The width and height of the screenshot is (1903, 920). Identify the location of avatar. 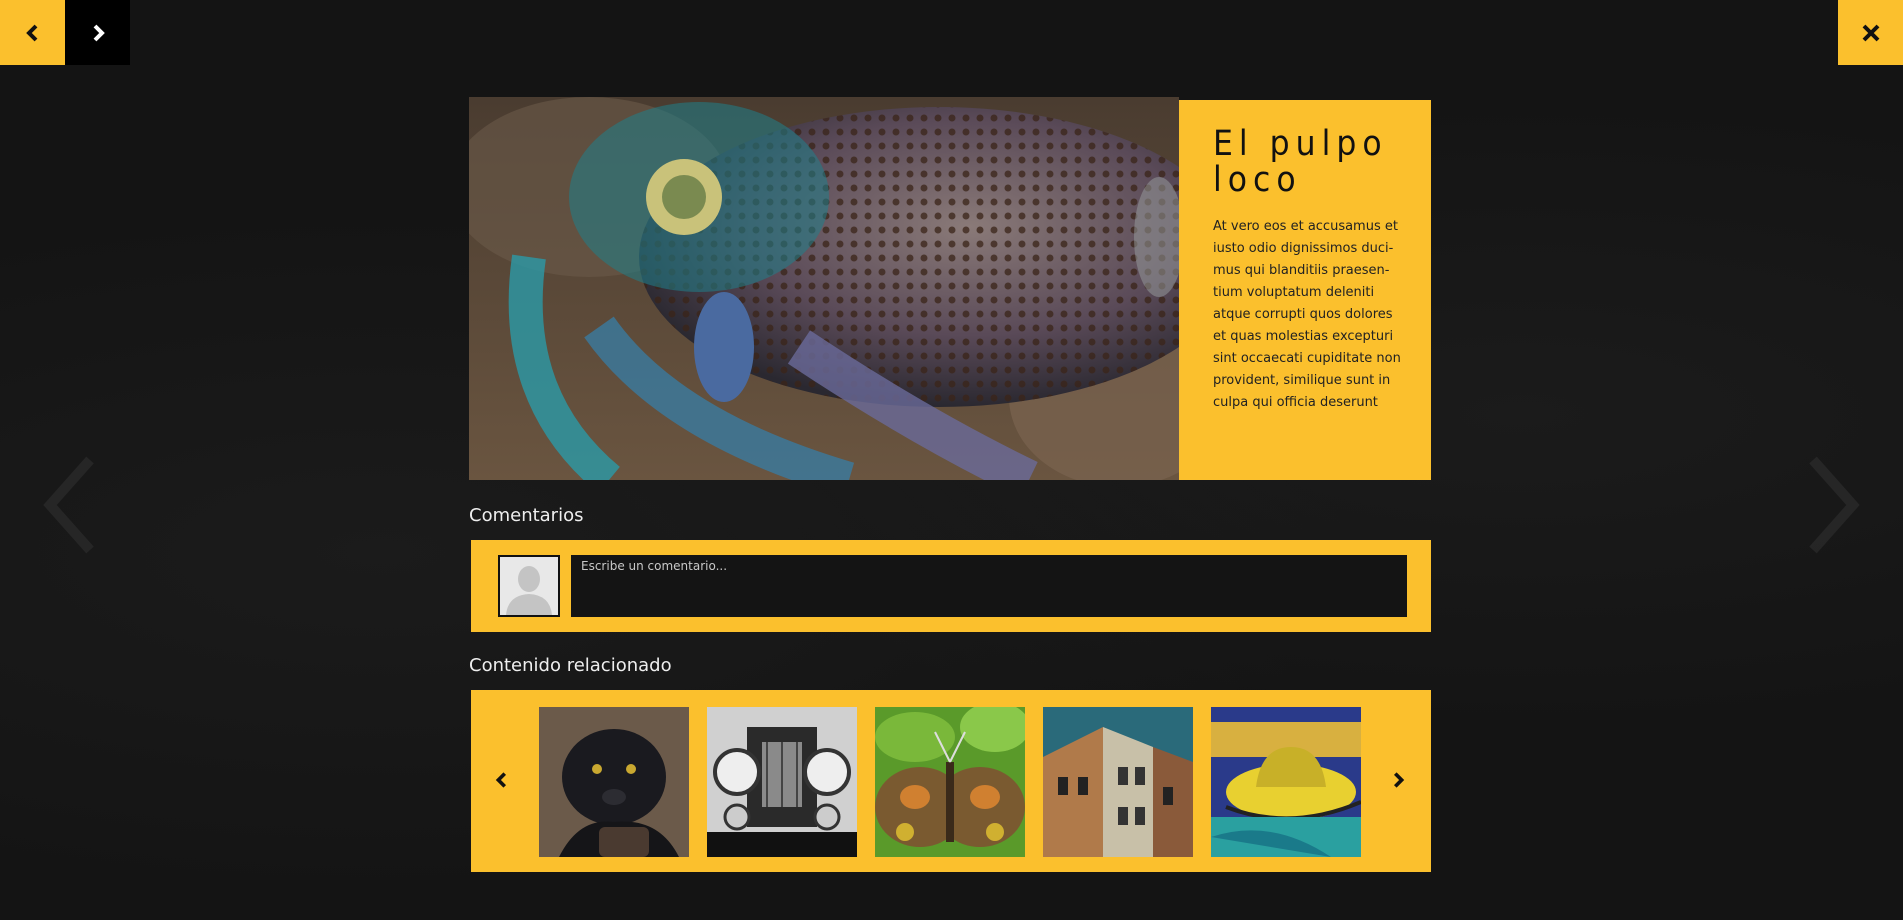
(529, 586).